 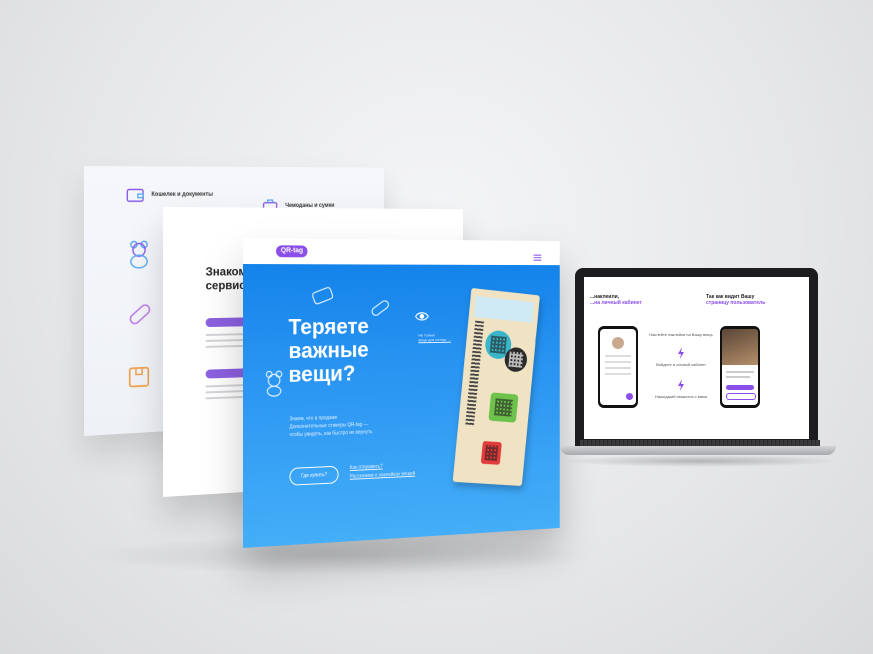 What do you see at coordinates (382, 475) in the screenshot?
I see `stickers-info-link: Расскажем о наклейках вещей` at bounding box center [382, 475].